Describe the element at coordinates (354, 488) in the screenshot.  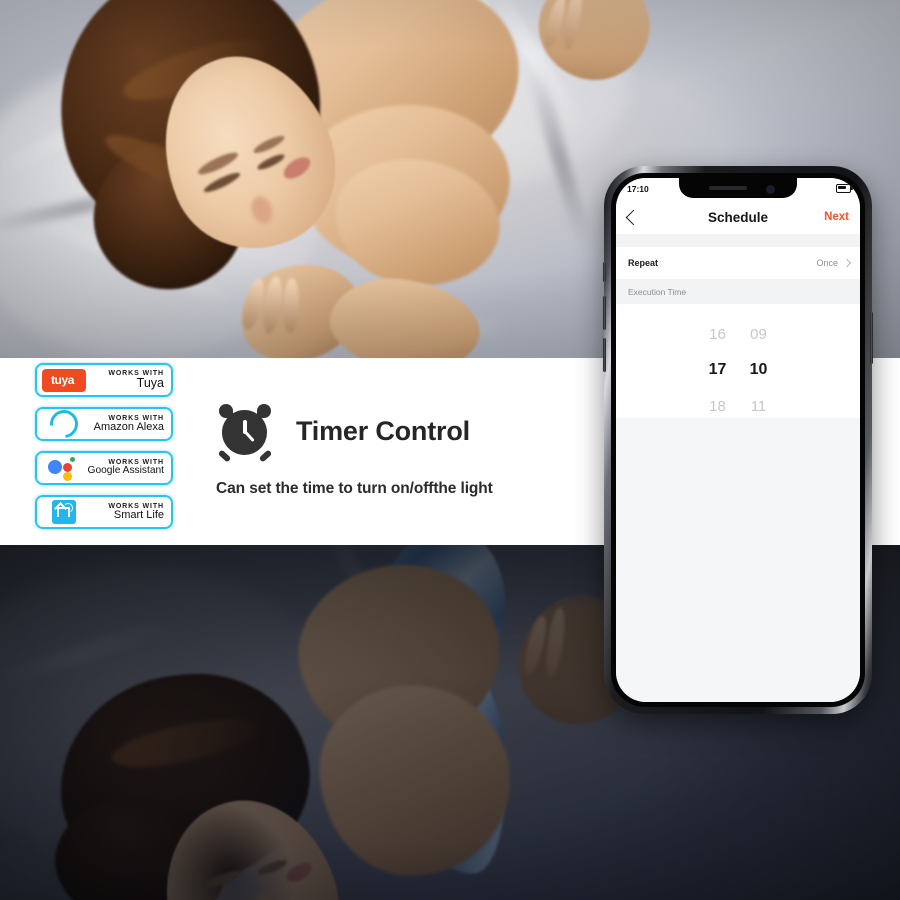
I see `feature-subtitle: Can set the time to turn on/offthe light` at that location.